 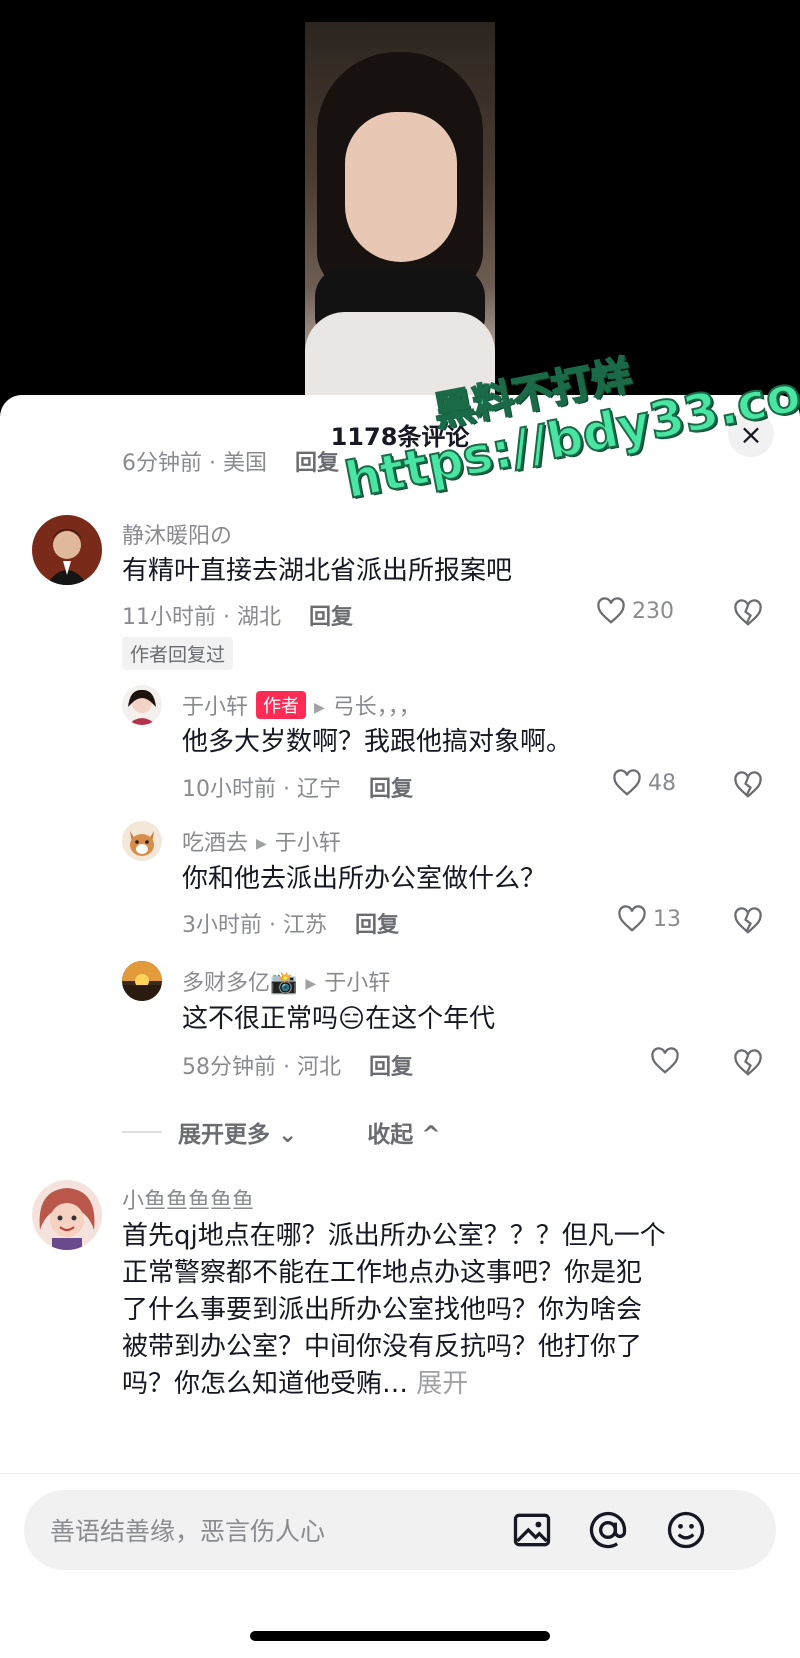 What do you see at coordinates (394, 1236) in the screenshot?
I see `comment-line: 首先qj地点在哪？派出所办公室？？？但凡一个` at bounding box center [394, 1236].